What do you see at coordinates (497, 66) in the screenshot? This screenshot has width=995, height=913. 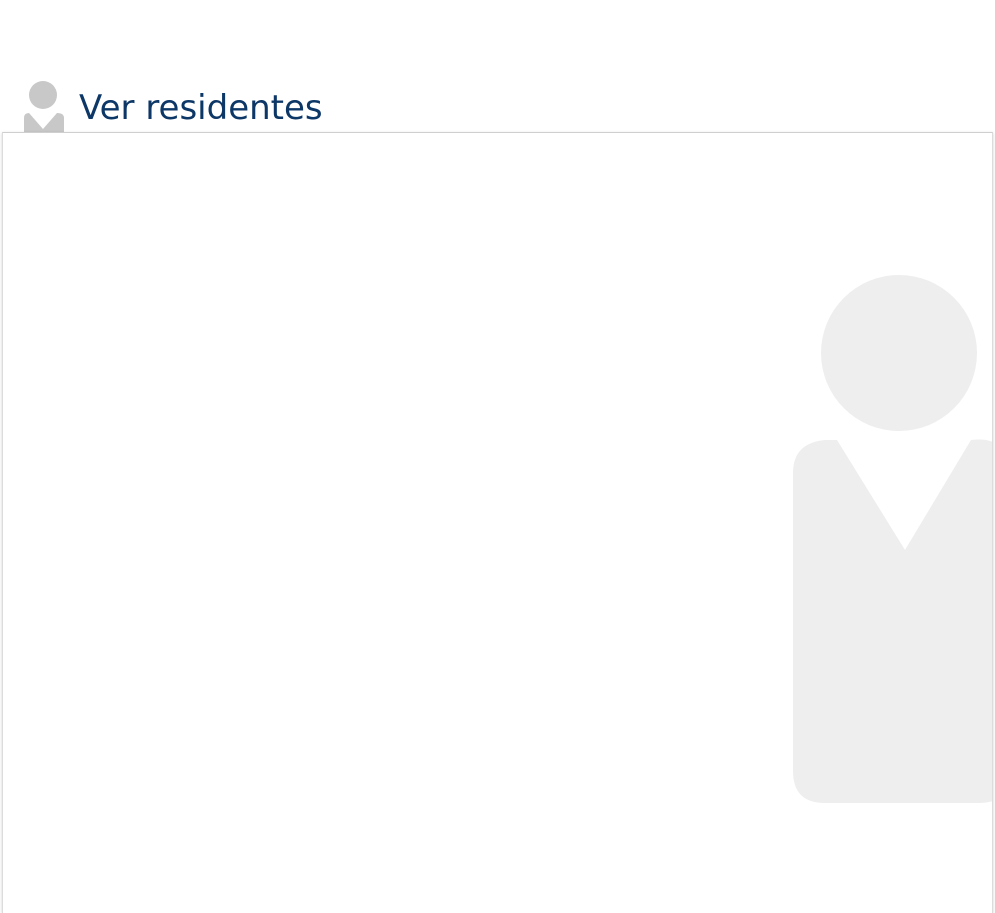 I see `page-header: Ver residentes` at bounding box center [497, 66].